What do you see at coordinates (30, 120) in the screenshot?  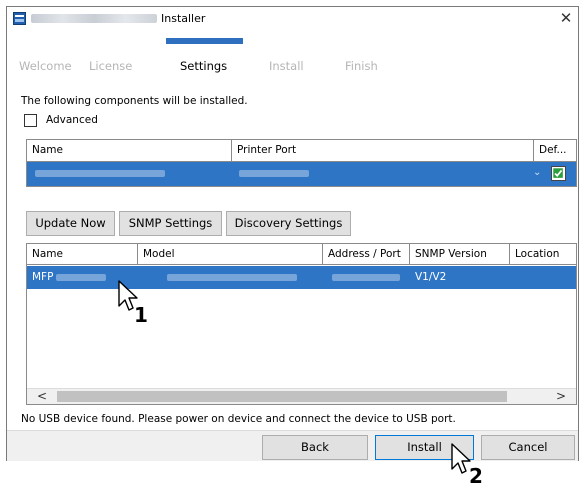 I see `advanced-checkbox` at bounding box center [30, 120].